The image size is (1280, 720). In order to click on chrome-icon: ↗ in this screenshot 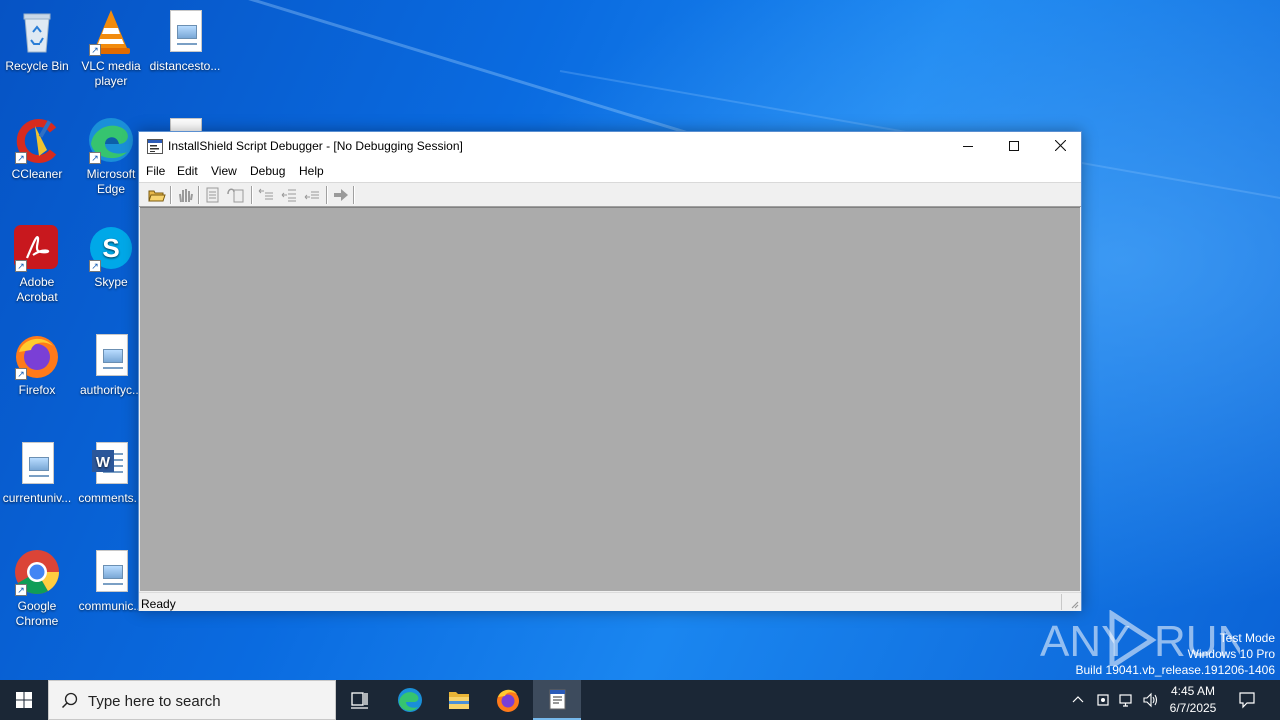, I will do `click(37, 572)`.